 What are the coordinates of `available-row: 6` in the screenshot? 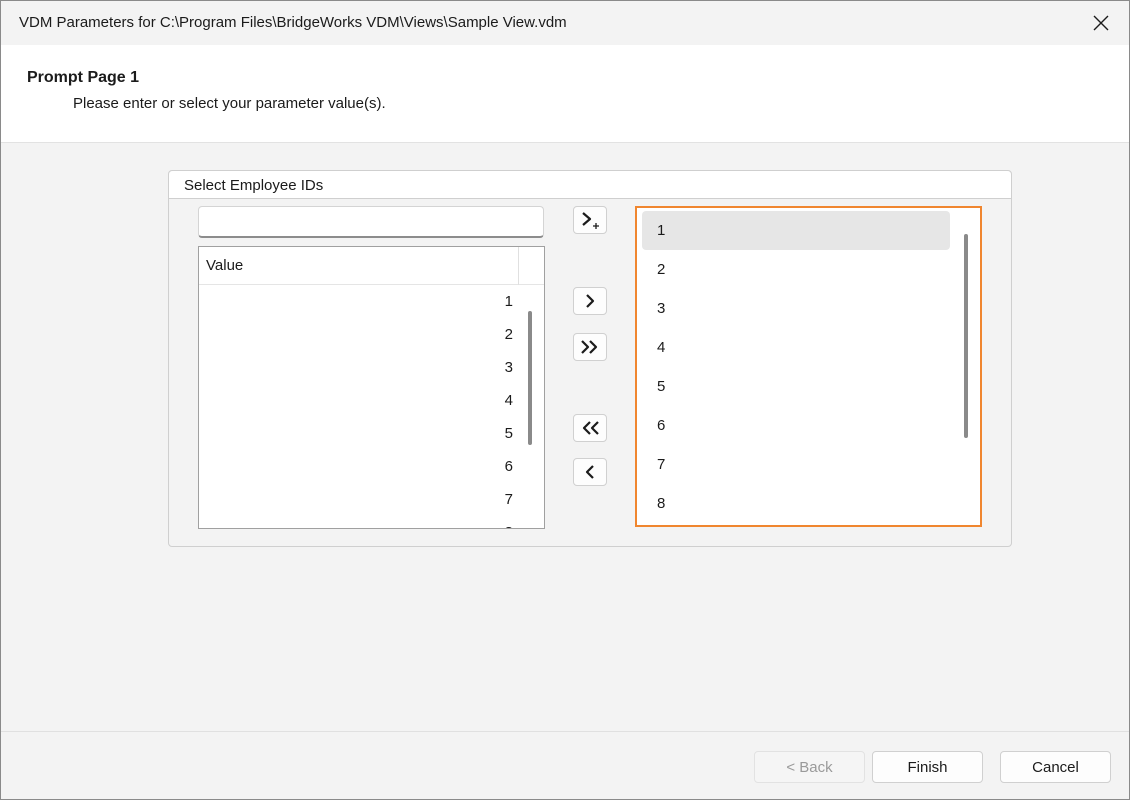 It's located at (359, 466).